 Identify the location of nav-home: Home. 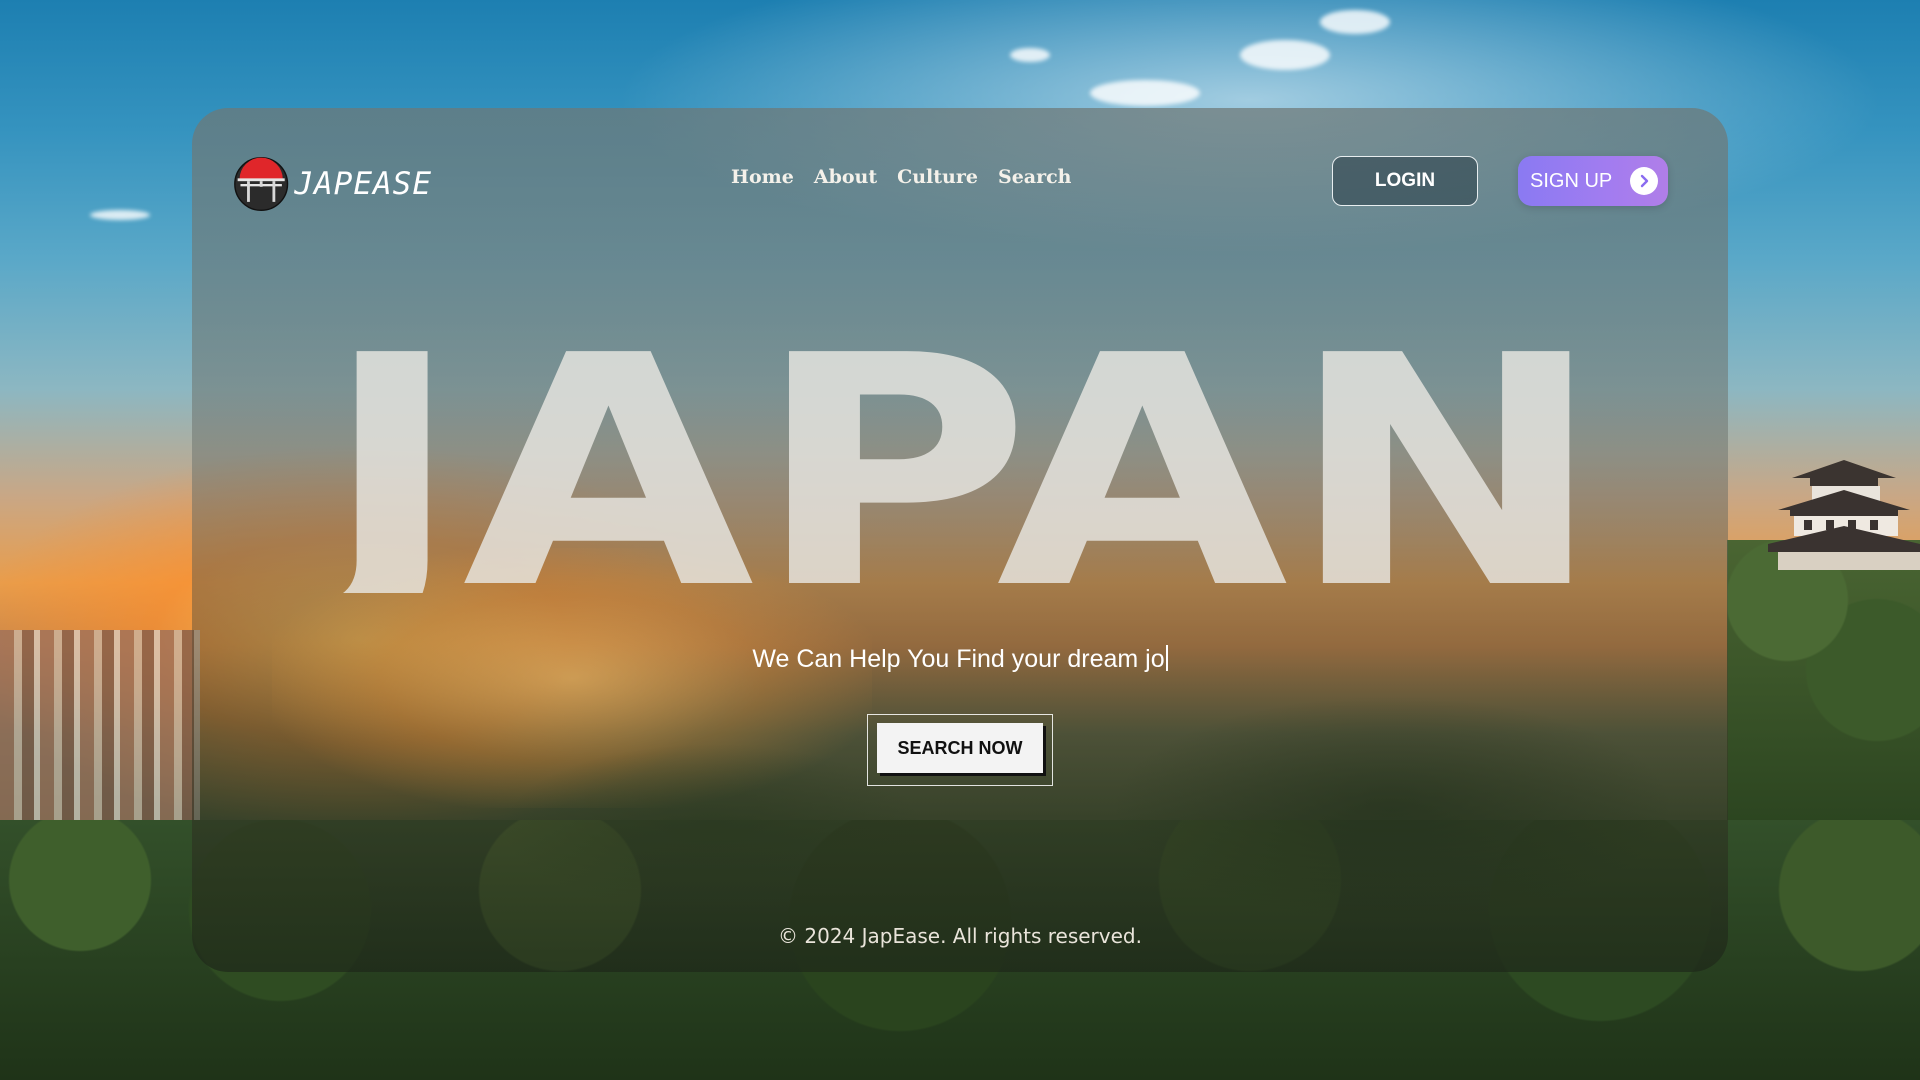
(762, 177).